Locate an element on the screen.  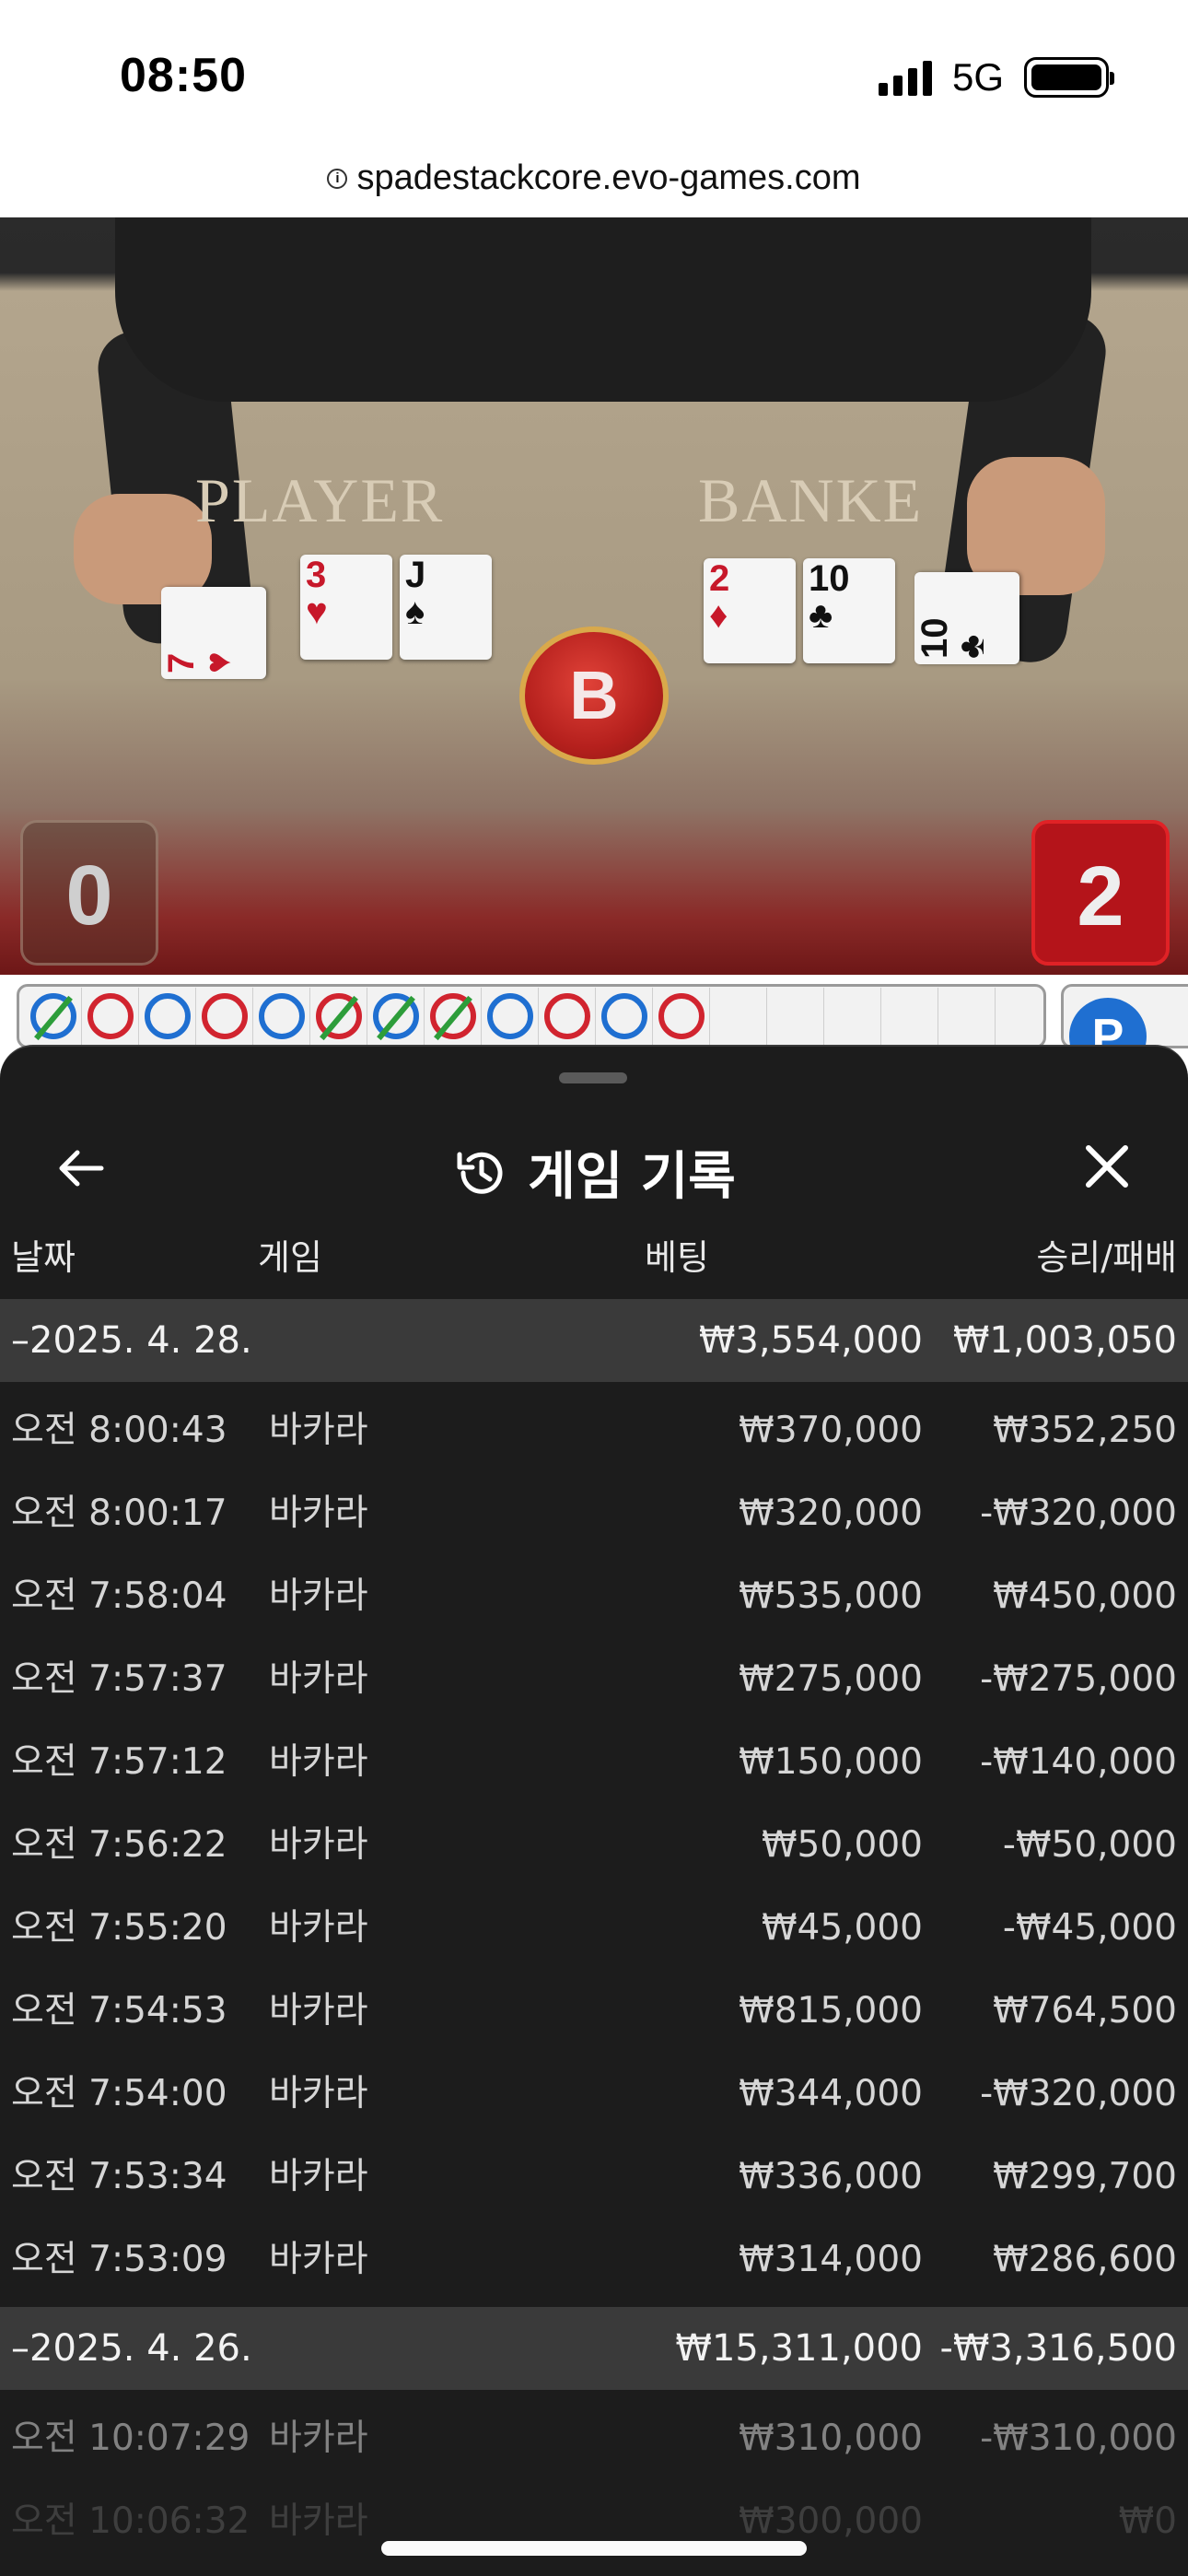
dealer is located at coordinates (603, 309).